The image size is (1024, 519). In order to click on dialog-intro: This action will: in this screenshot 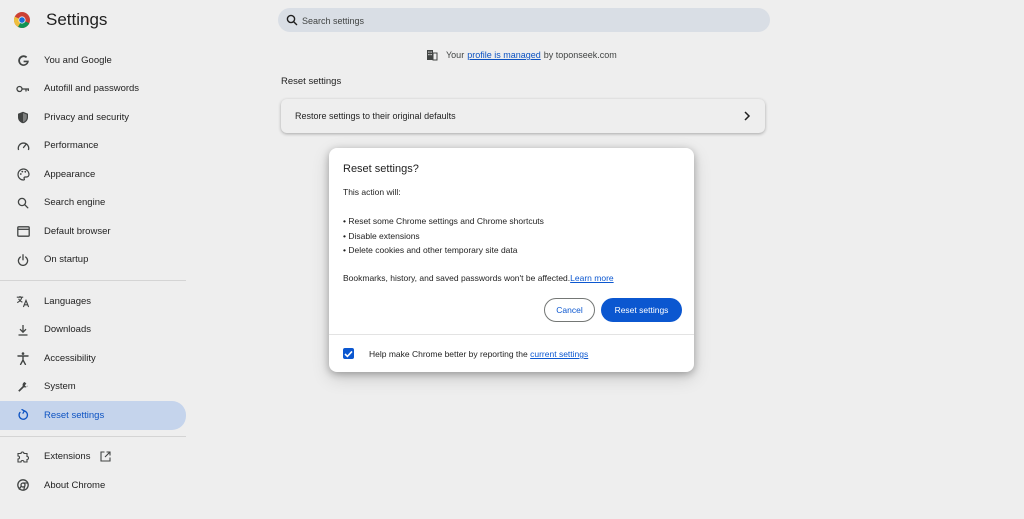, I will do `click(372, 192)`.